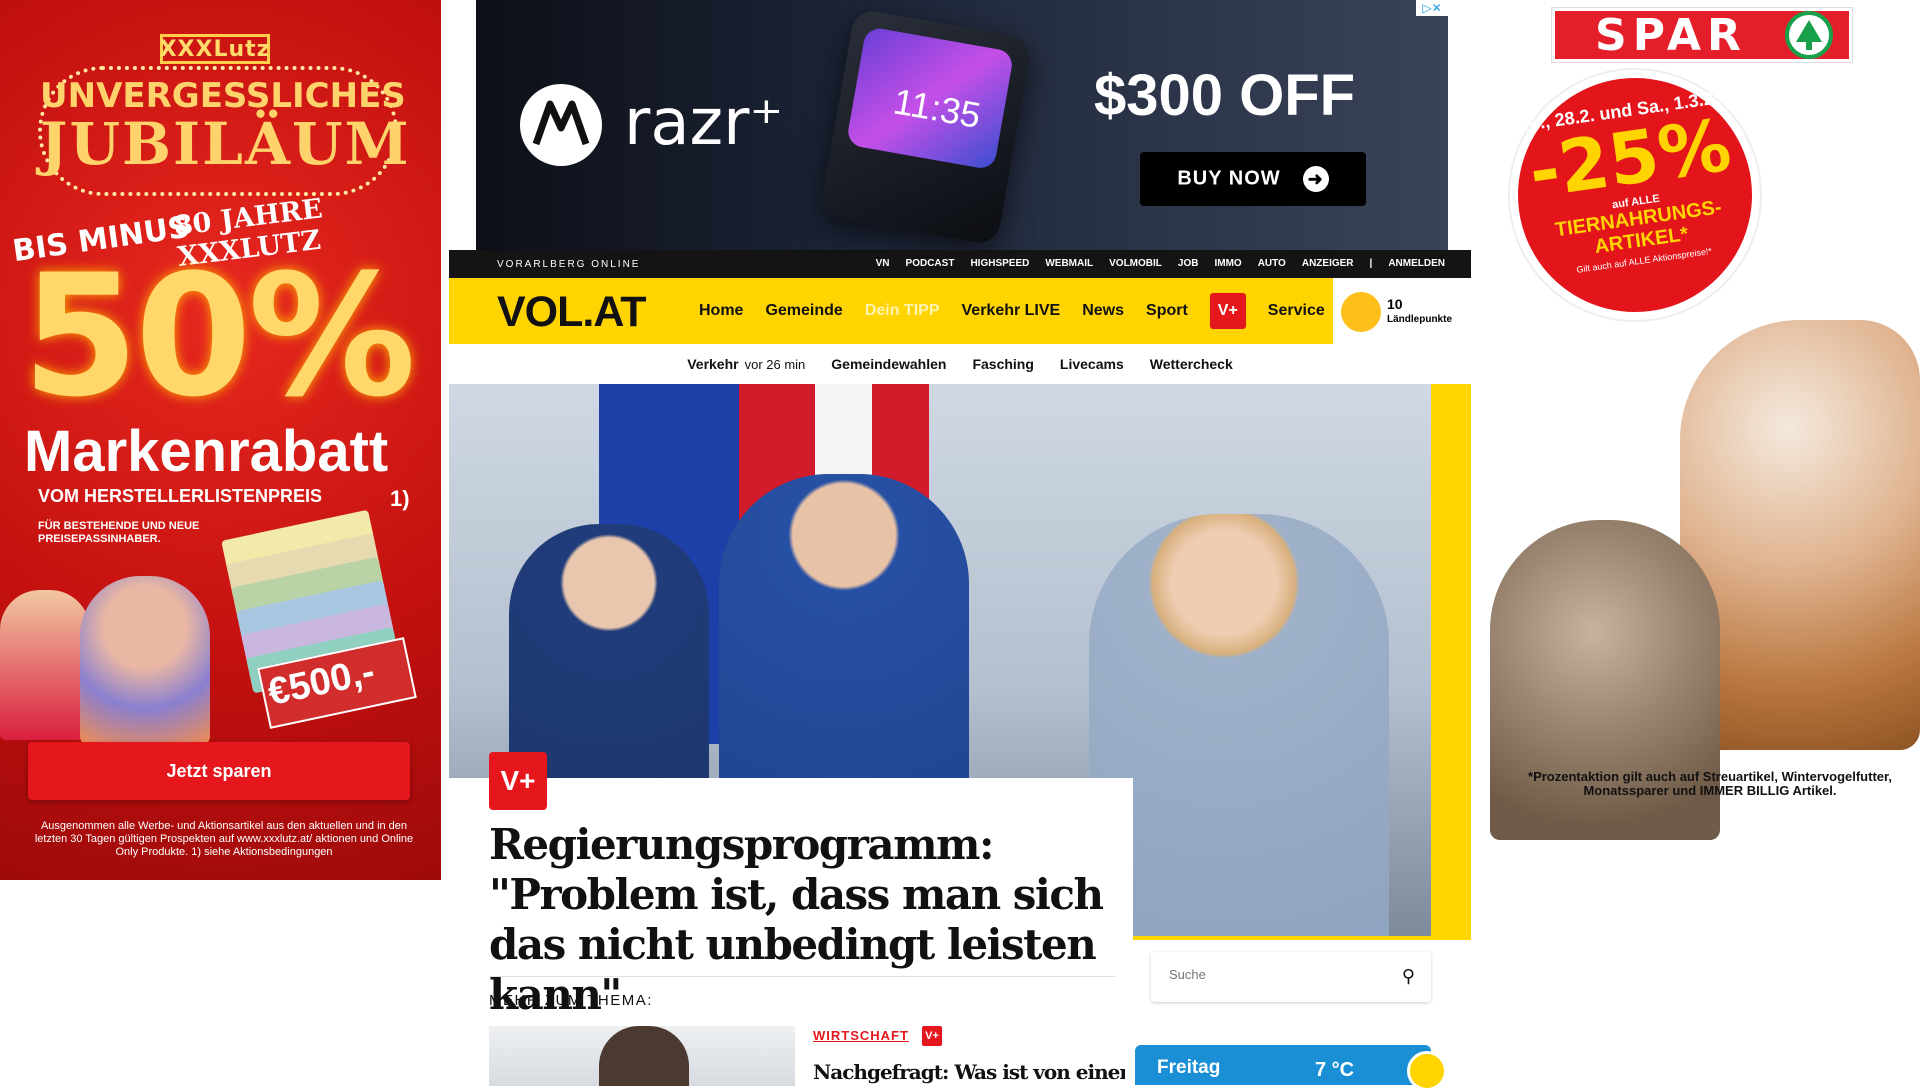 This screenshot has width=1920, height=1091. I want to click on ad-subtext: VOM HERSTELLERLISTENPREIS, so click(180, 496).